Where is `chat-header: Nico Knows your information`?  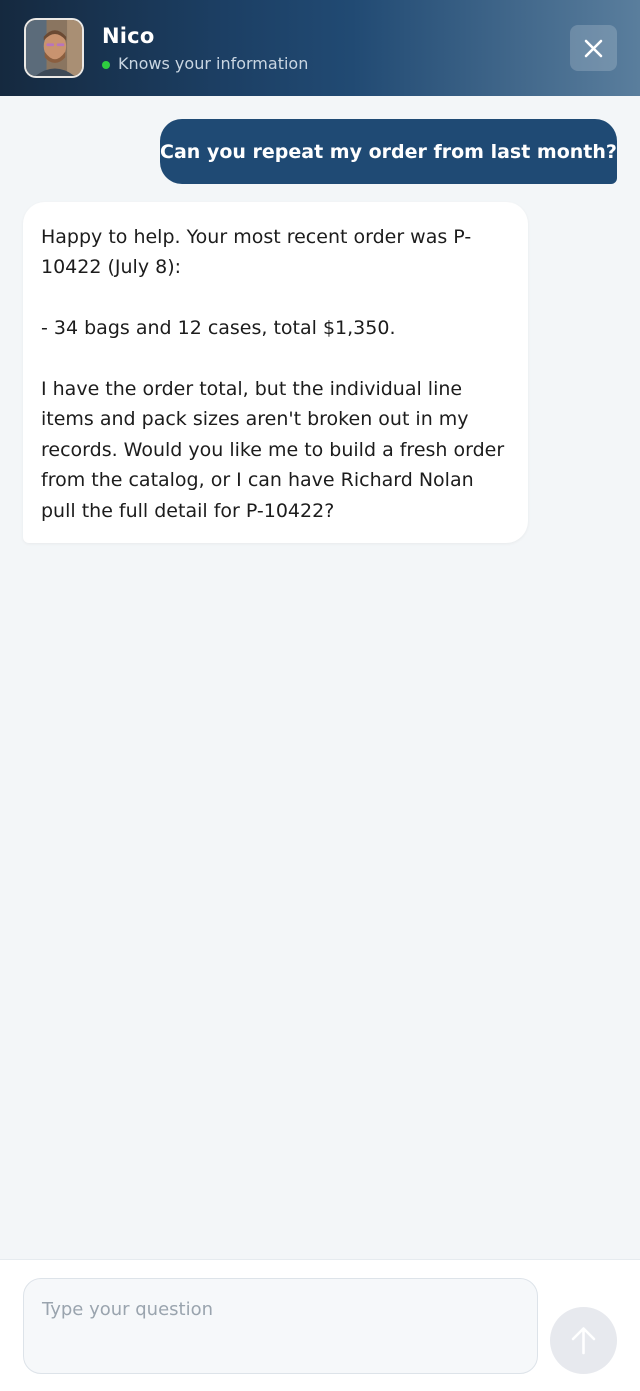
chat-header: Nico Knows your information is located at coordinates (320, 48).